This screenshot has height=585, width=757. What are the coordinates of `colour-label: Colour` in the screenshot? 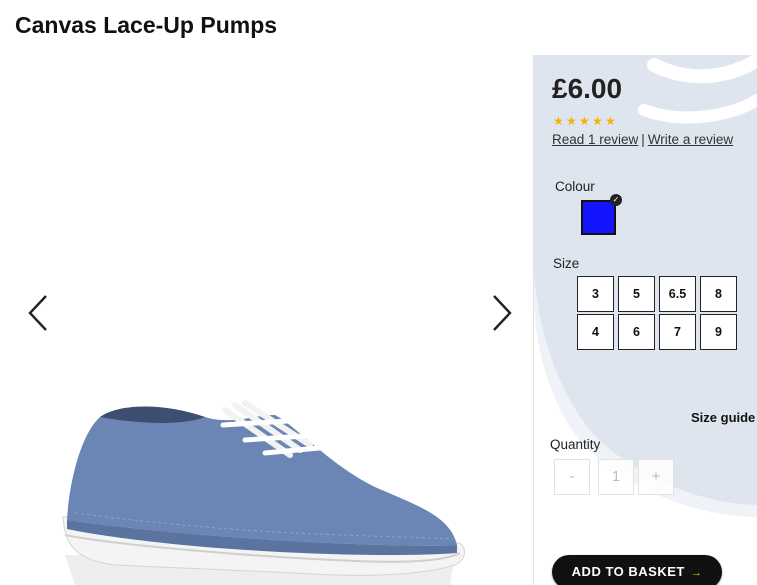 It's located at (575, 186).